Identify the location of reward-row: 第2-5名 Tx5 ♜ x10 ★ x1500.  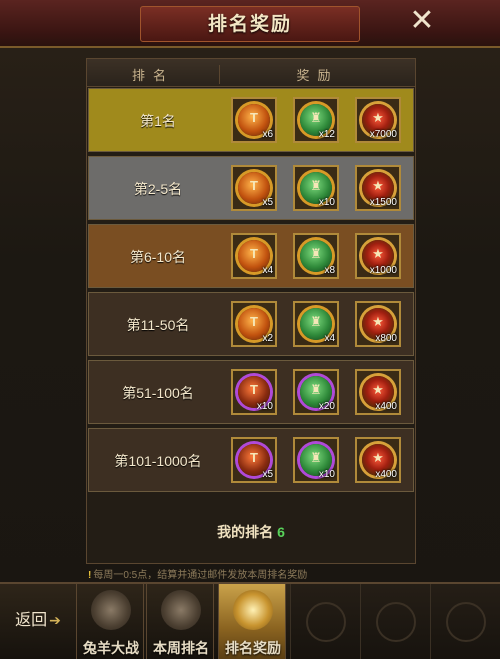
(251, 188).